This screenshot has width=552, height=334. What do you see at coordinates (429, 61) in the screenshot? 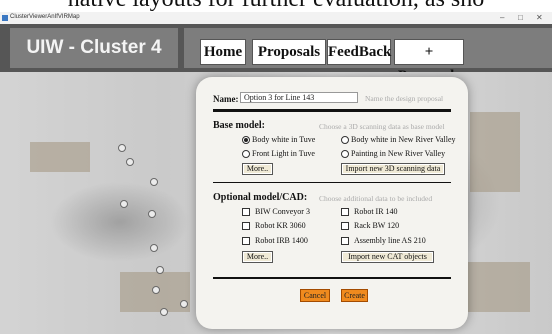
I see `nav-add-proposal-button: + Proposals` at bounding box center [429, 61].